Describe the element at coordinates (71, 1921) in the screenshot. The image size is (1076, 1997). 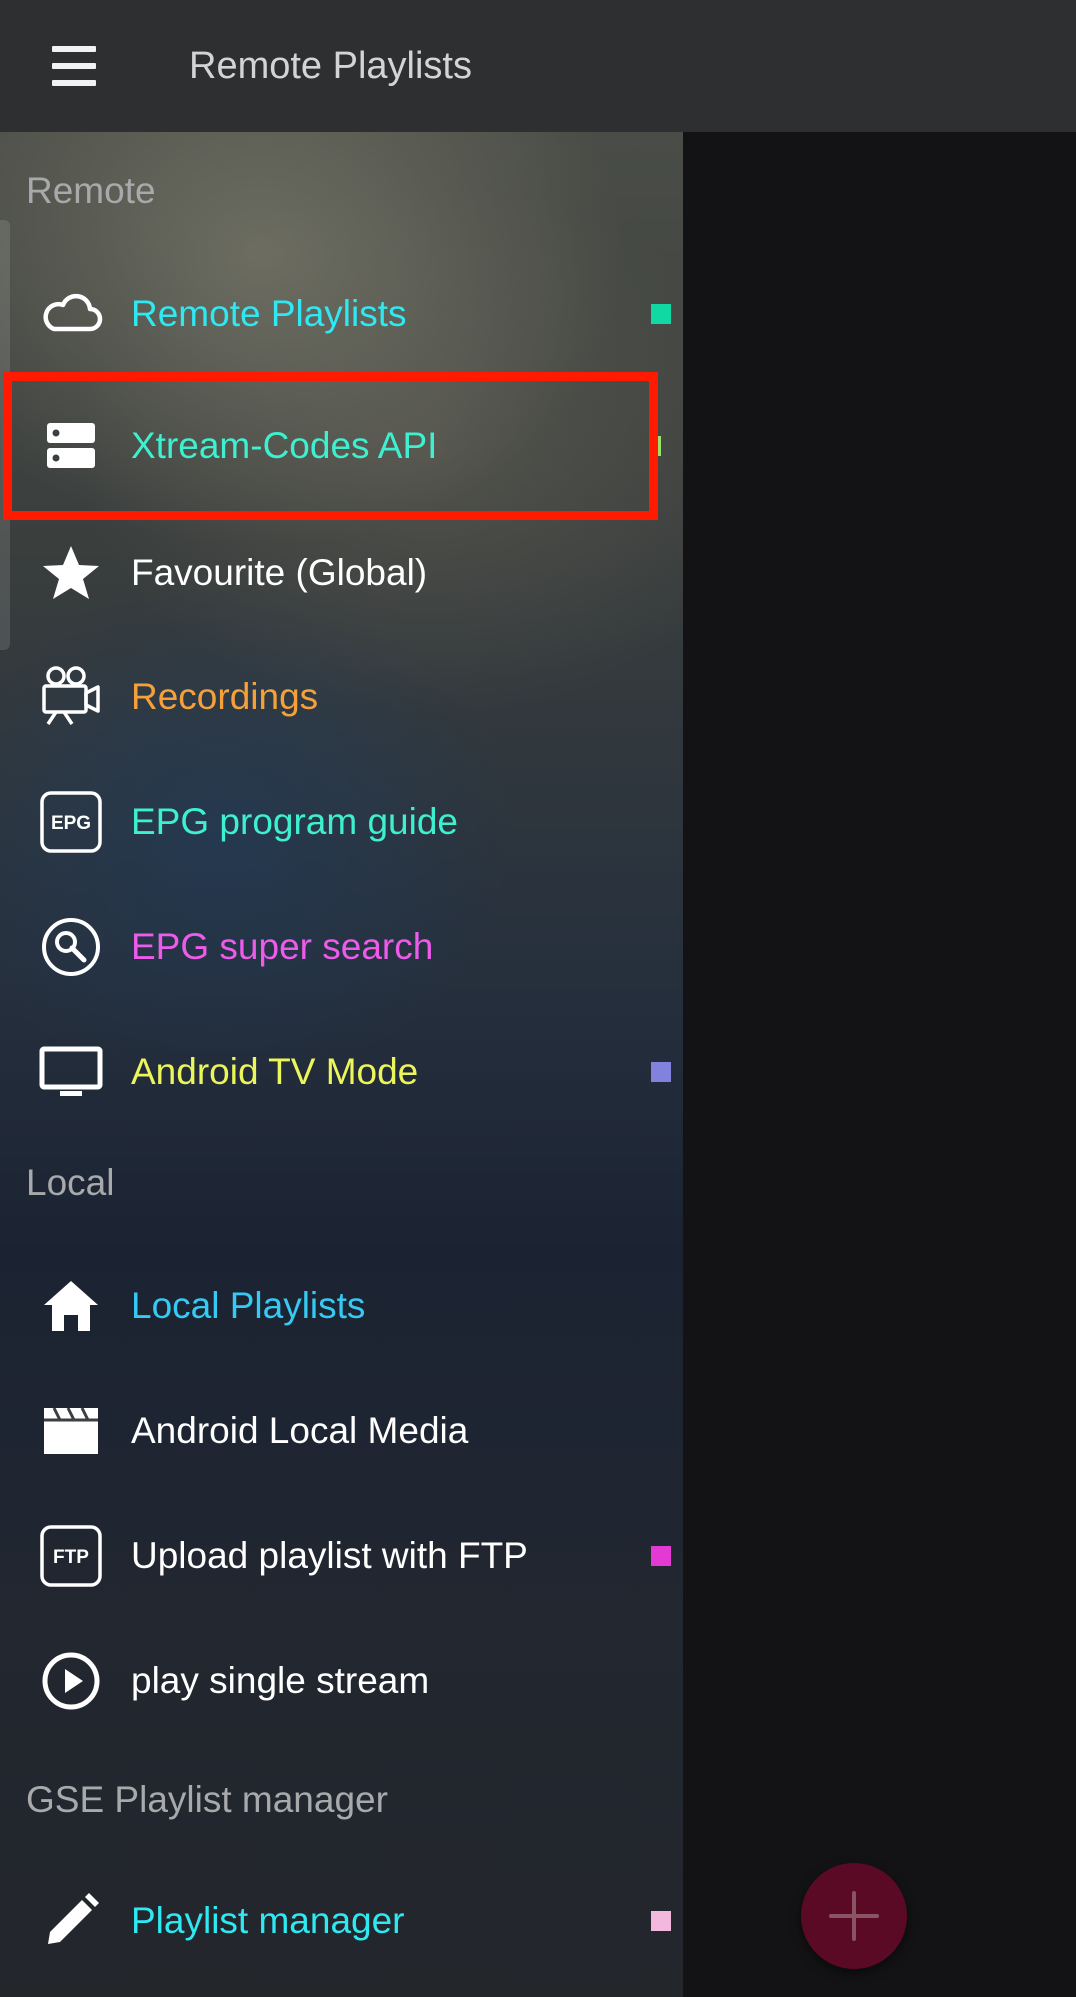
I see `pencil-icon` at that location.